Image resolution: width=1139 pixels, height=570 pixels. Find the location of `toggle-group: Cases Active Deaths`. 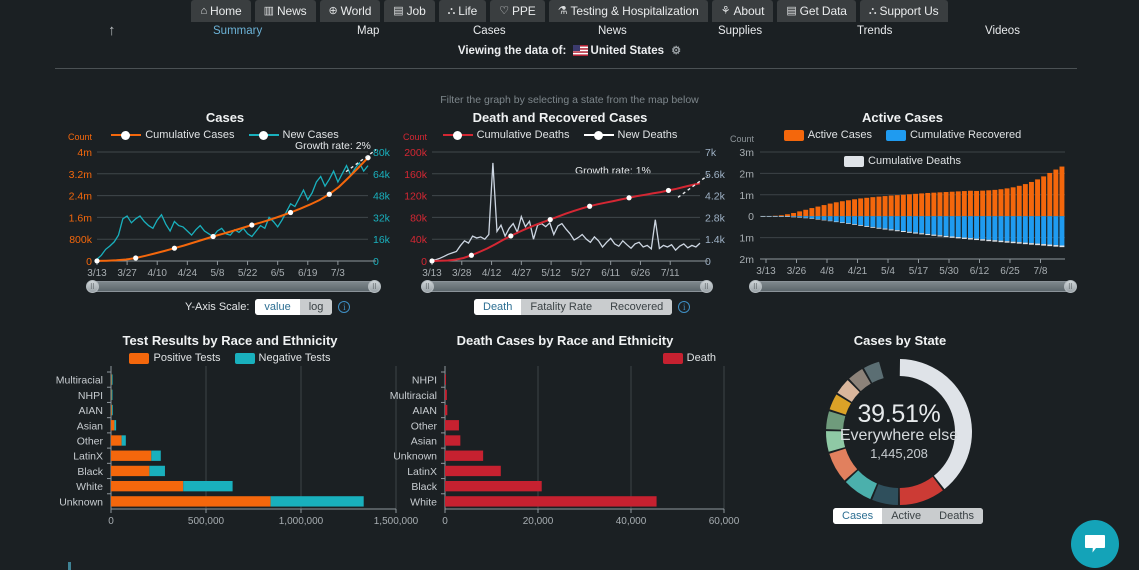

toggle-group: Cases Active Deaths is located at coordinates (908, 516).